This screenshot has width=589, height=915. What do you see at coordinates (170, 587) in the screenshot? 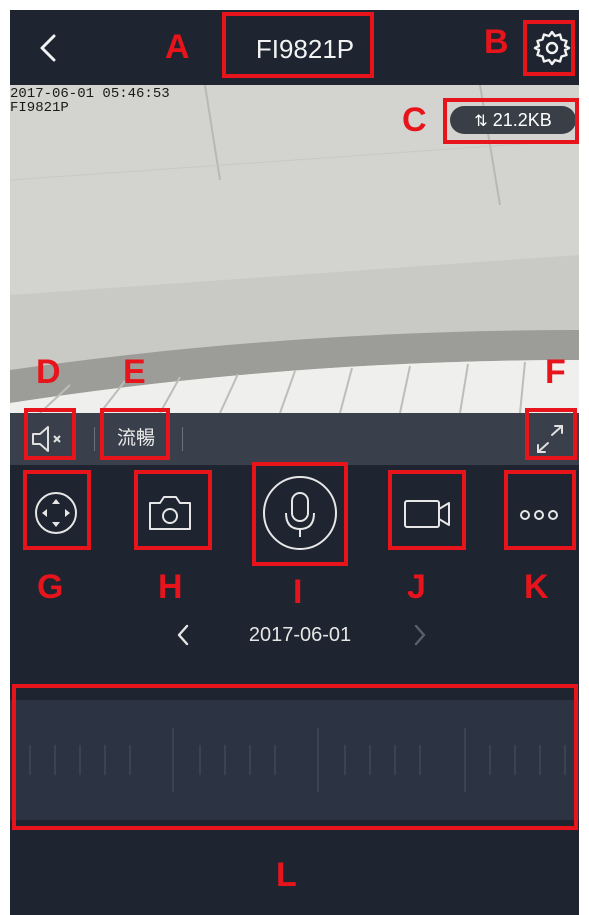
I see `marker-h: H` at bounding box center [170, 587].